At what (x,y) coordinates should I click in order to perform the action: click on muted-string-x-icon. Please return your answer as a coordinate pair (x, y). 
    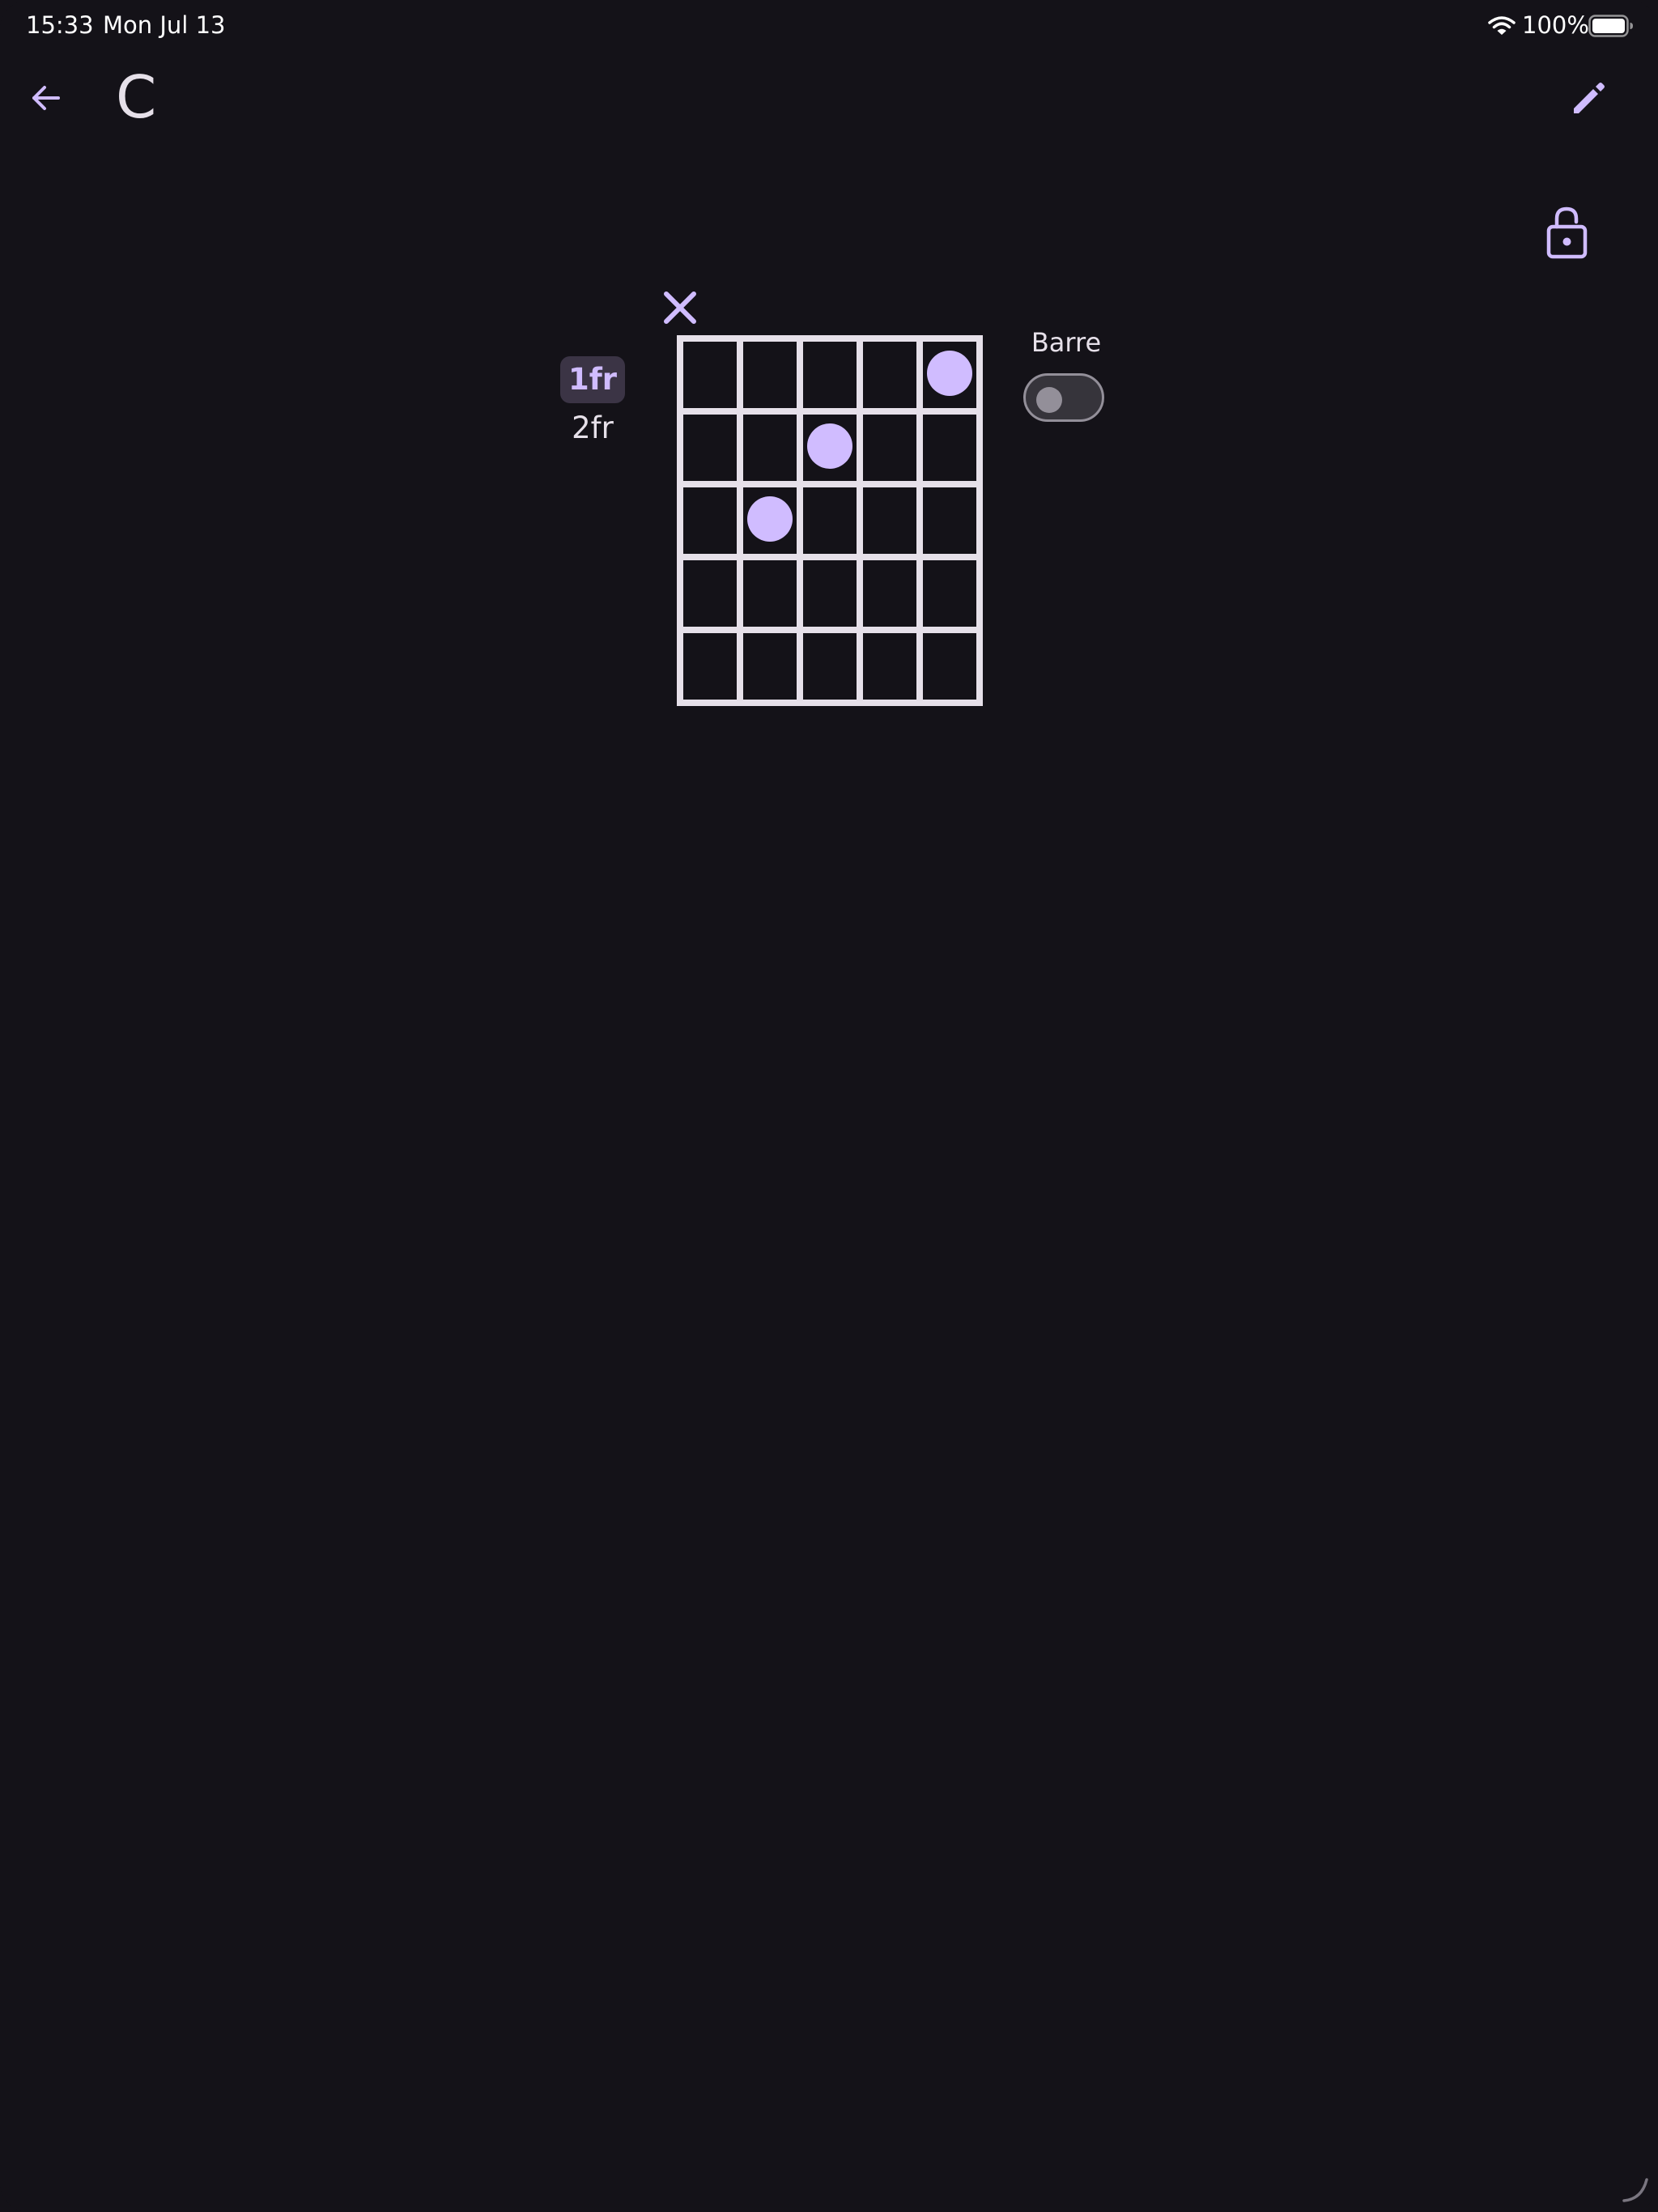
    Looking at the image, I should click on (680, 307).